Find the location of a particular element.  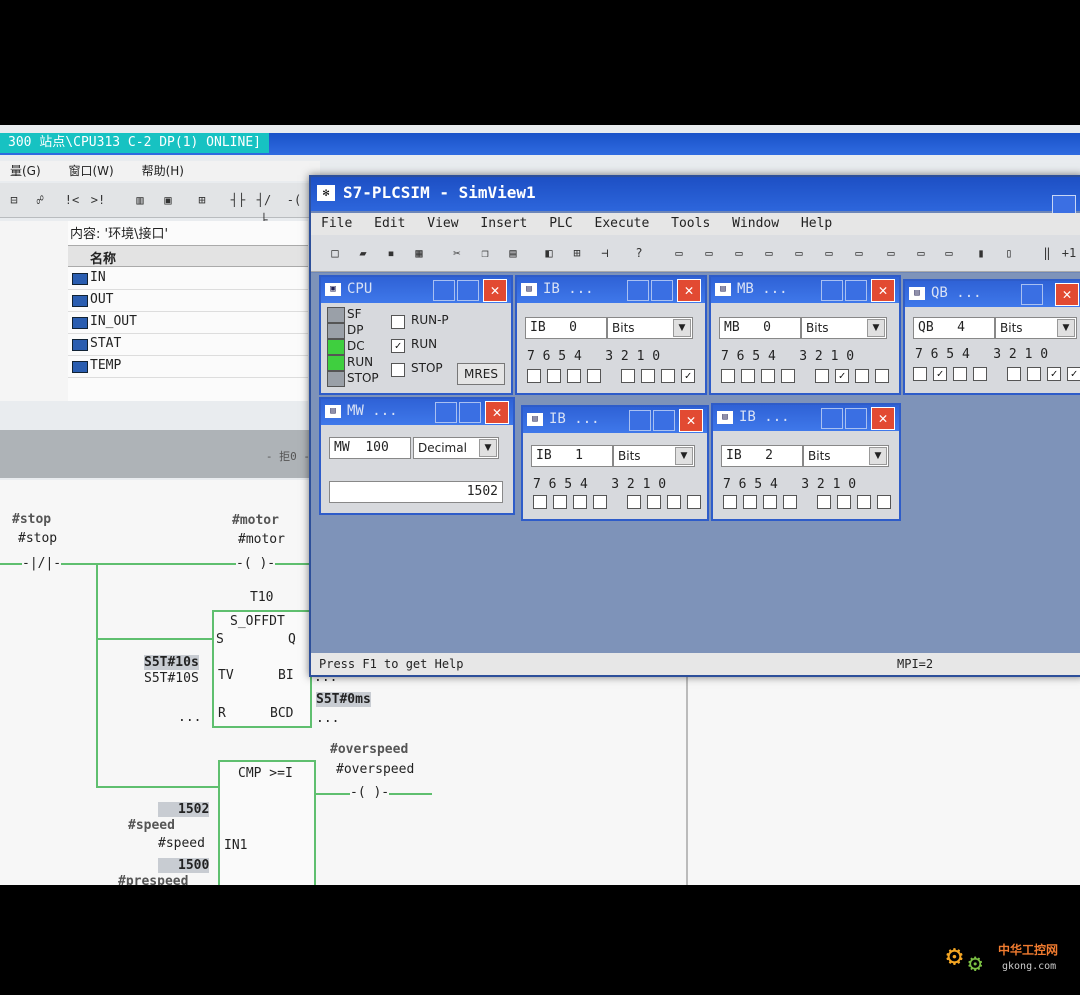

qb4-minimize-button is located at coordinates (1032, 294).